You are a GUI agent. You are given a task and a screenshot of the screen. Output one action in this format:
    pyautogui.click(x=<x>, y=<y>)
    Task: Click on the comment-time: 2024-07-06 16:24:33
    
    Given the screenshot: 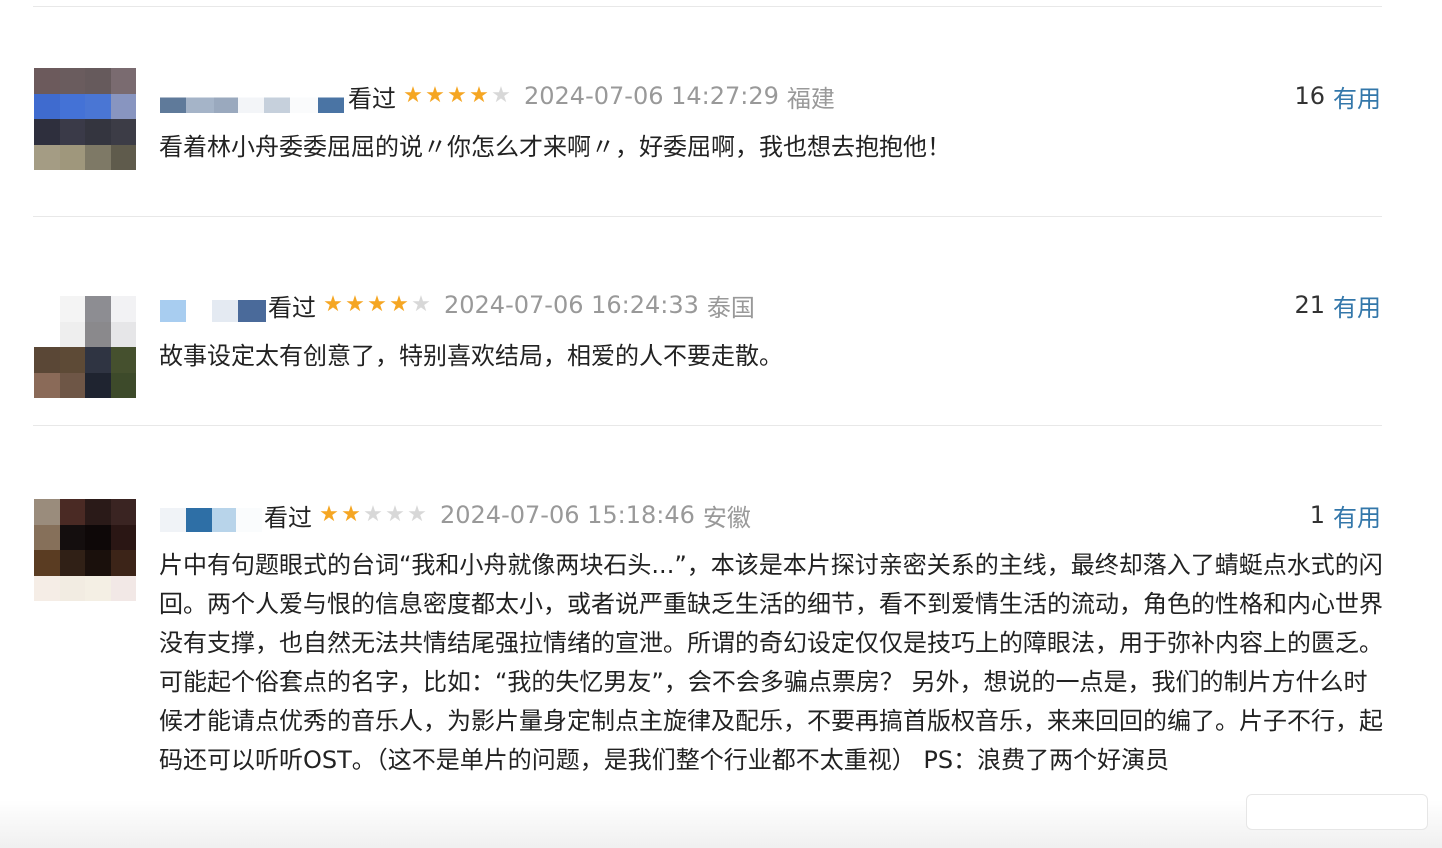 What is the action you would take?
    pyautogui.click(x=571, y=305)
    